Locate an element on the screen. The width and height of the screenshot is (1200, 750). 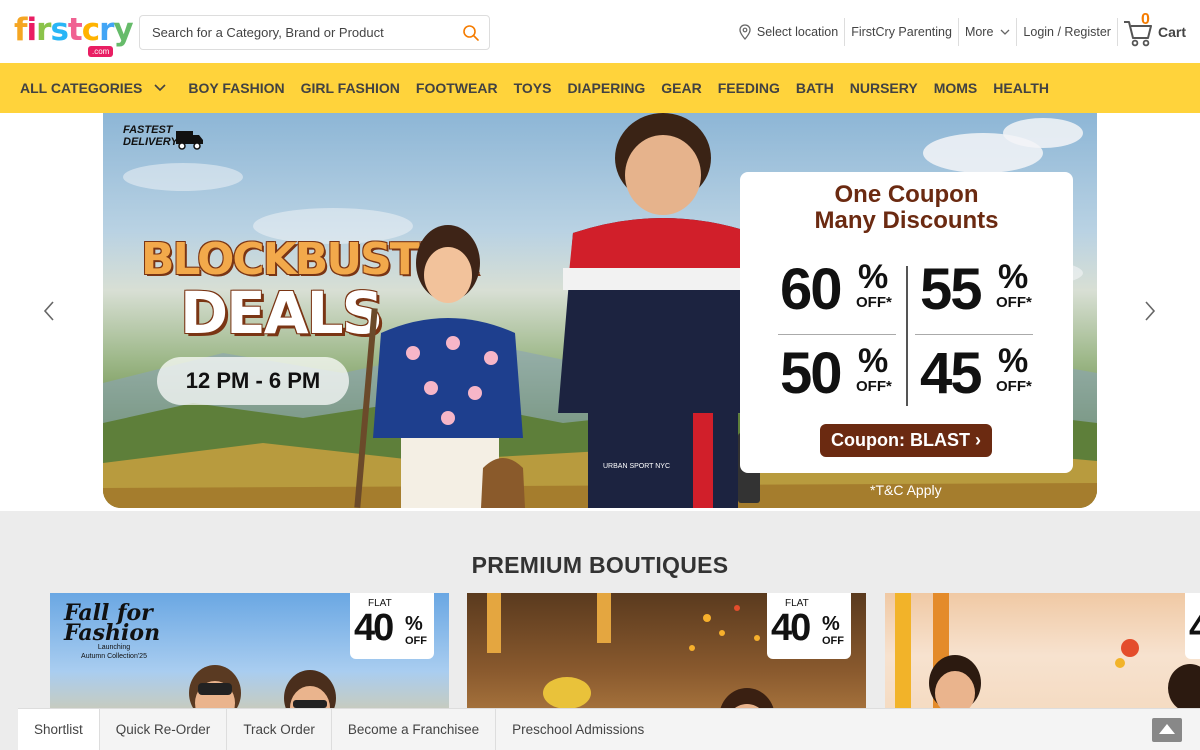
discount-45: 45 % OFF* is located at coordinates (1000, 374).